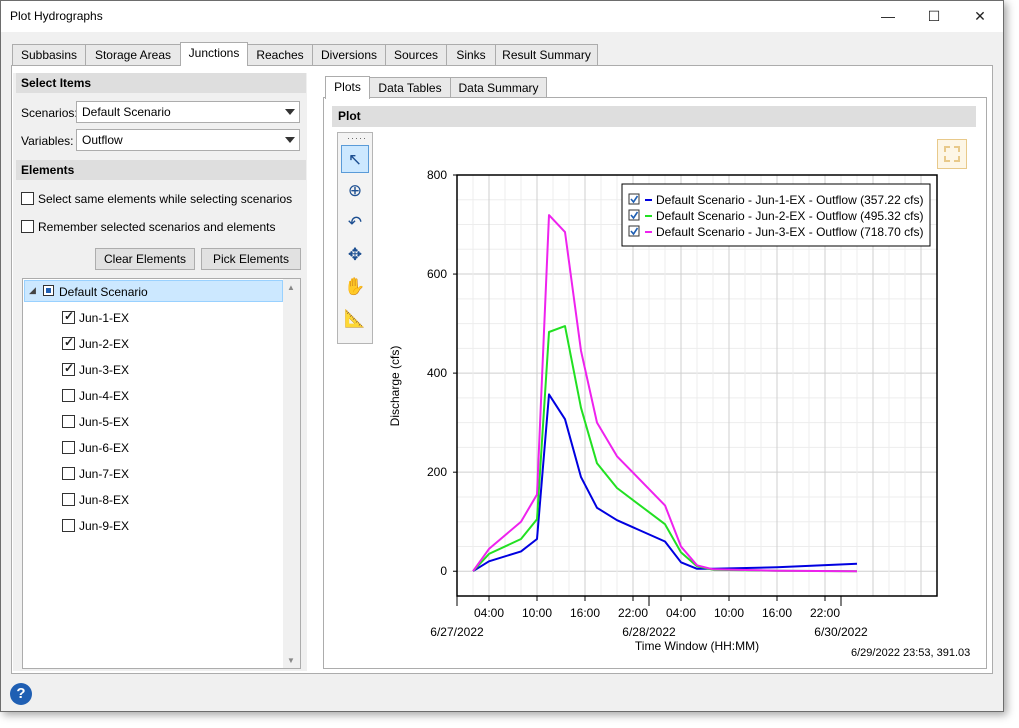 This screenshot has width=1019, height=728. I want to click on tab-storage-areas: Storage Areas, so click(133, 54).